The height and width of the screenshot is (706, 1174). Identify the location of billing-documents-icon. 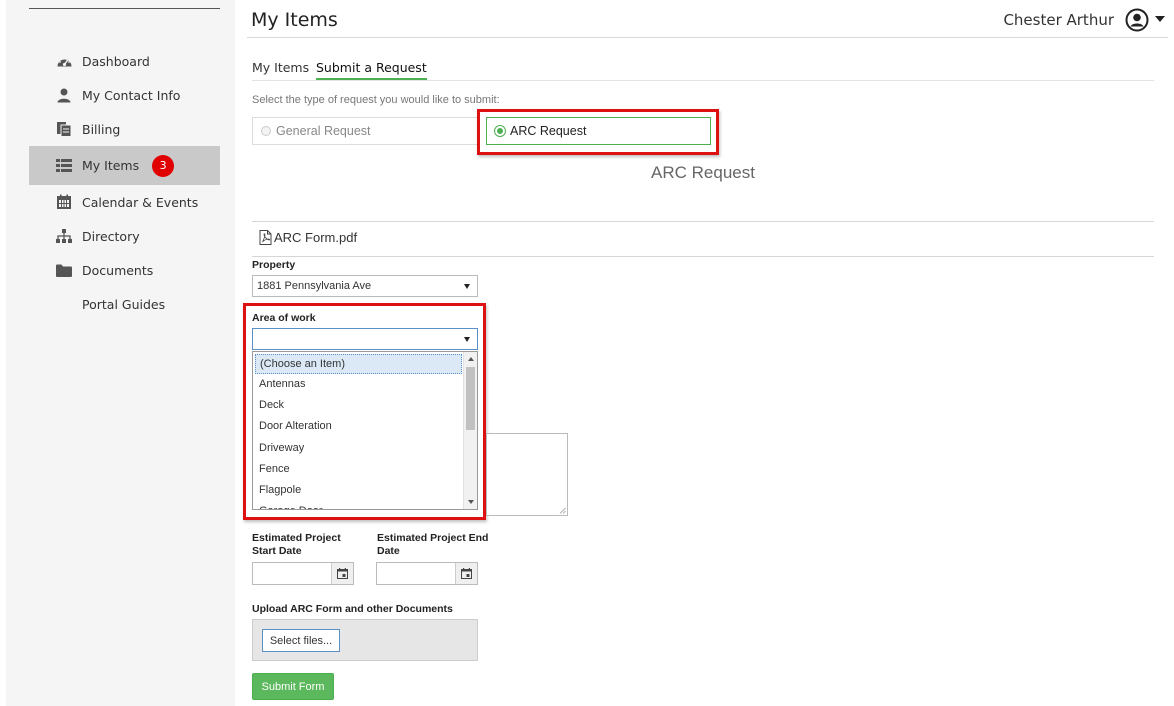
(64, 129).